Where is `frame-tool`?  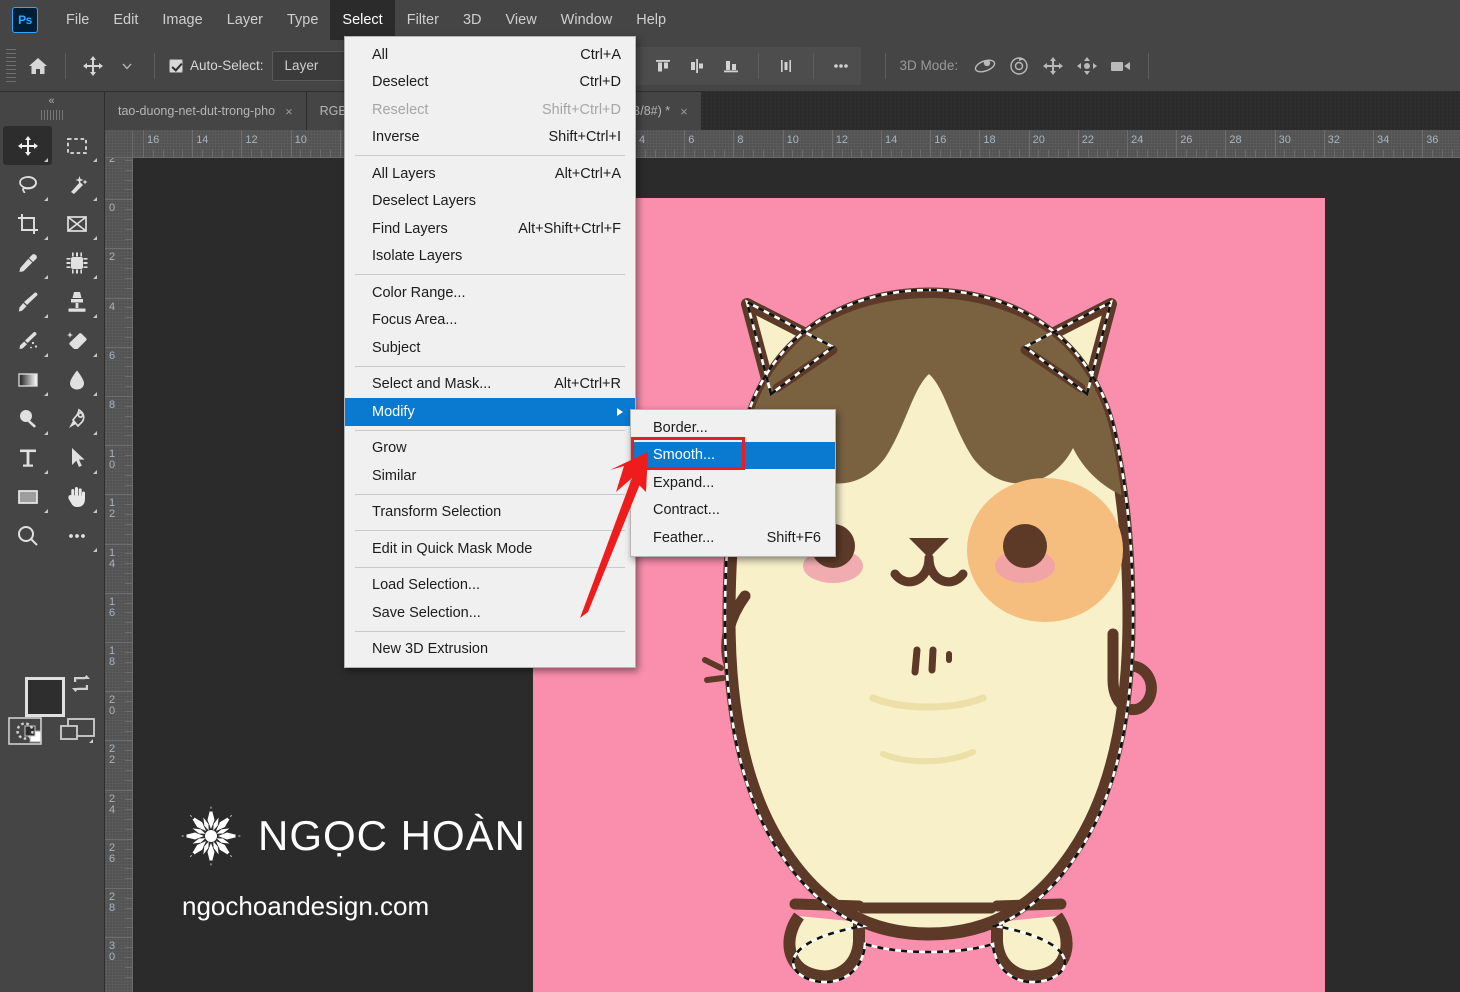 frame-tool is located at coordinates (76, 223).